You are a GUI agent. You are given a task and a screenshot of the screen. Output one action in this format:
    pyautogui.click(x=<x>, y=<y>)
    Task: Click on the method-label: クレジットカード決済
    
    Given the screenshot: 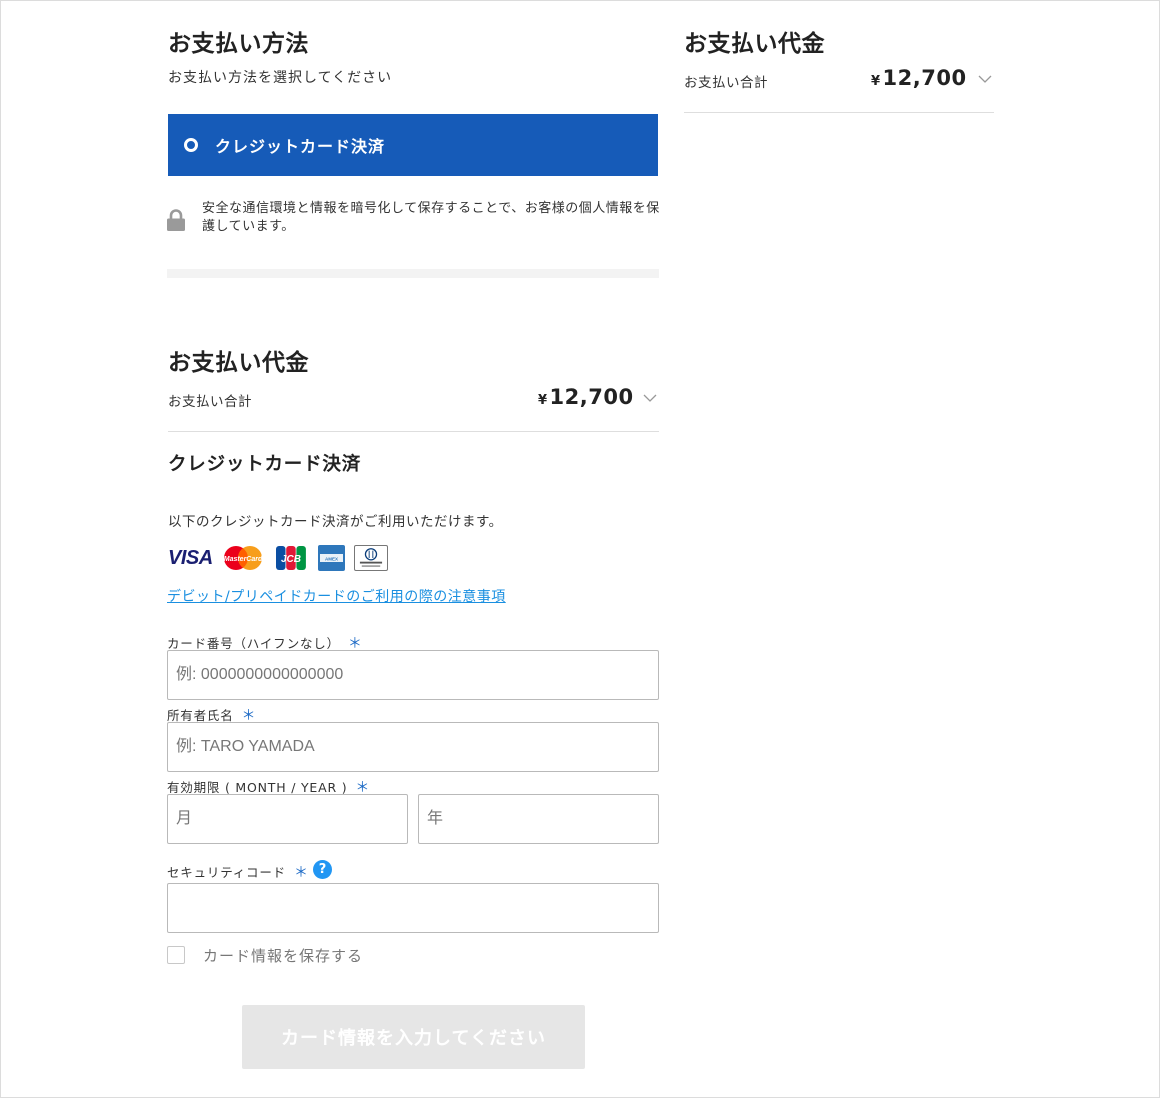 What is the action you would take?
    pyautogui.click(x=300, y=146)
    